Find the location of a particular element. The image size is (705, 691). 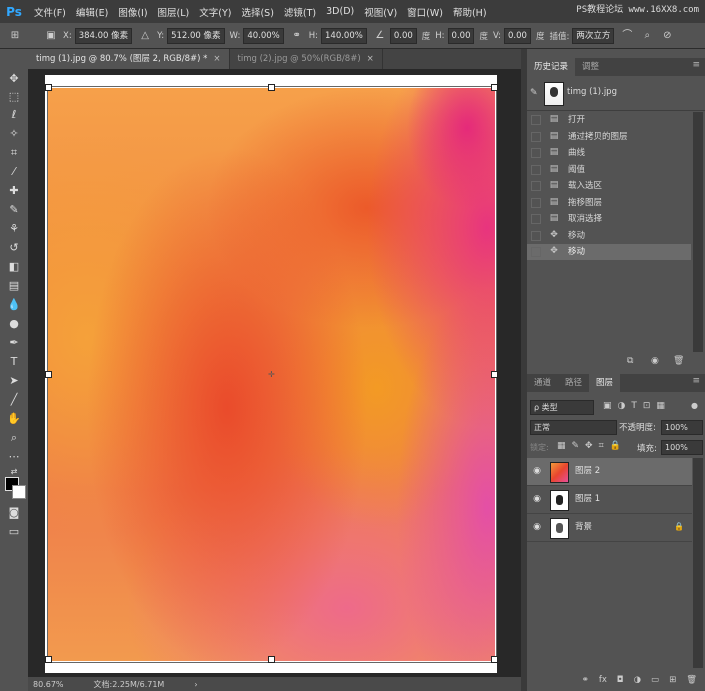

menu-help: 帮助(H) is located at coordinates (470, 12).